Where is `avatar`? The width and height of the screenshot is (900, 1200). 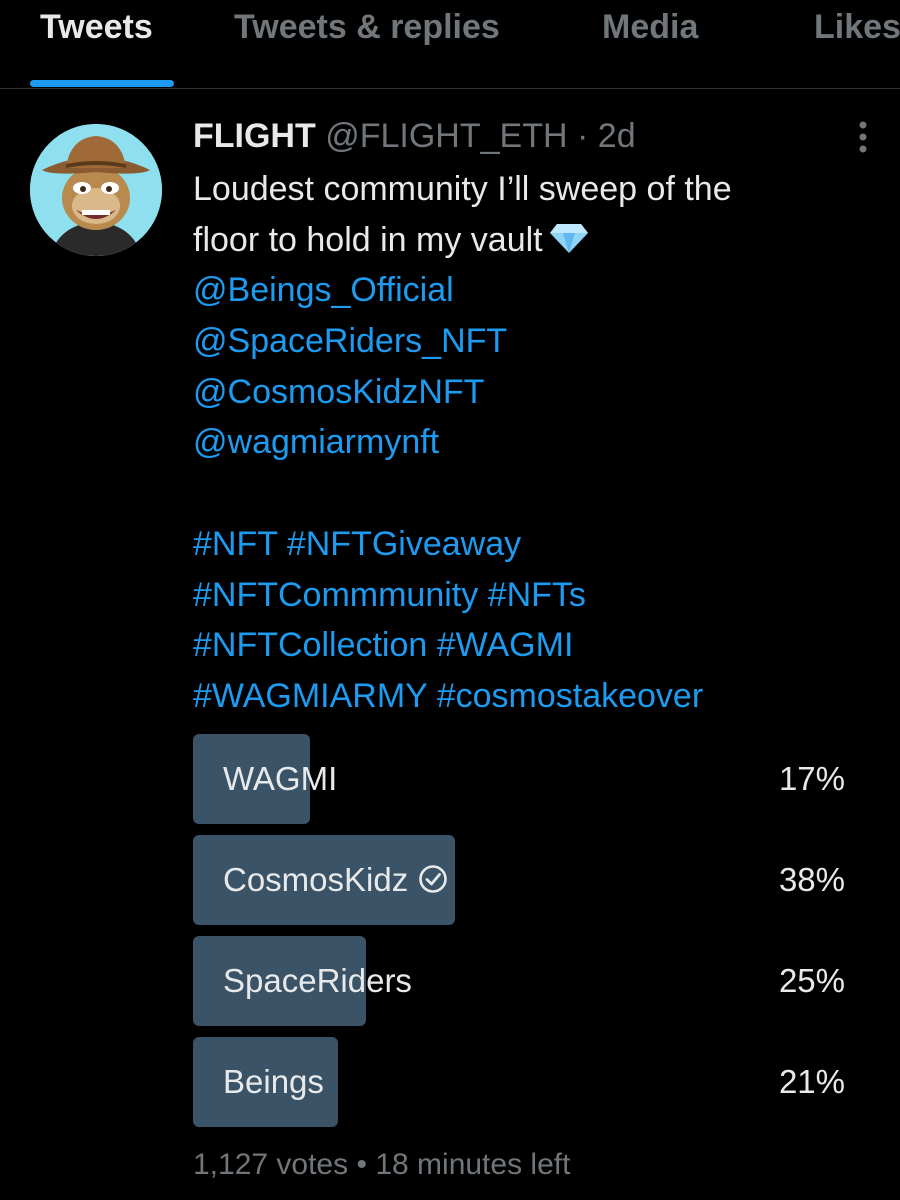
avatar is located at coordinates (96, 190).